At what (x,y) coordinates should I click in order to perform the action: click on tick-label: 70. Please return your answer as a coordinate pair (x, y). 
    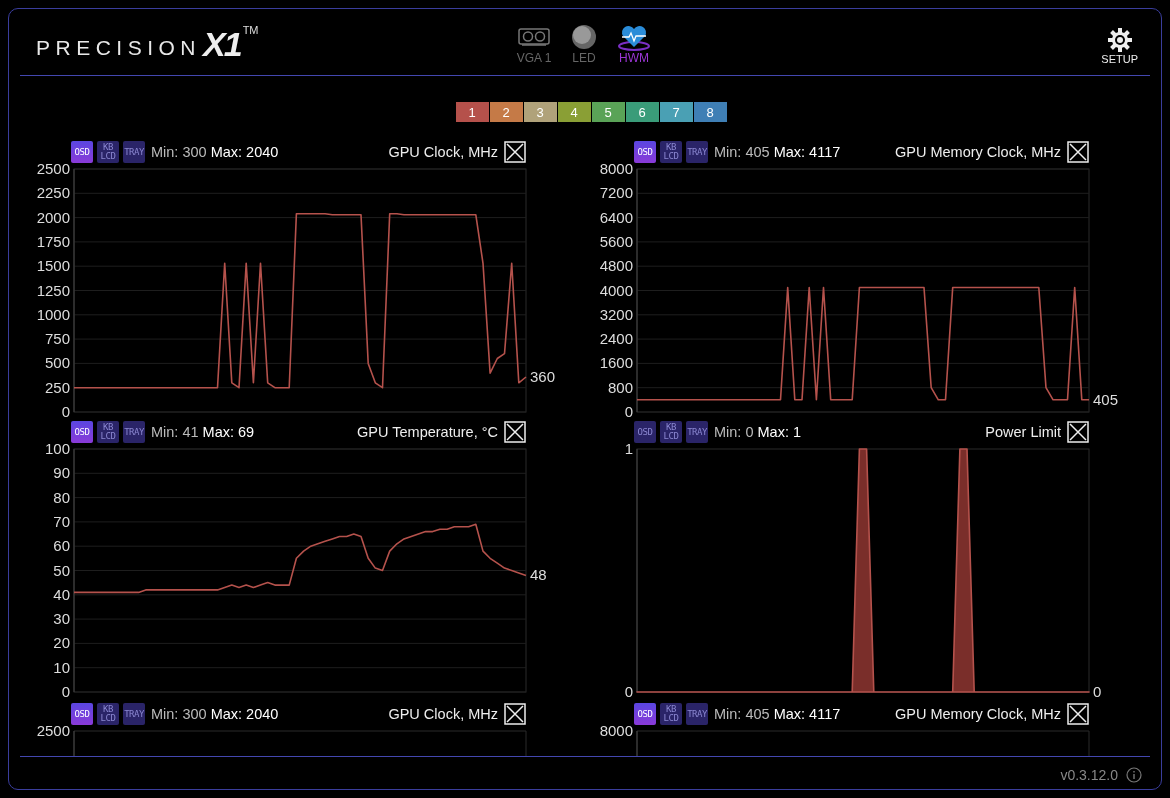
    Looking at the image, I should click on (61, 521).